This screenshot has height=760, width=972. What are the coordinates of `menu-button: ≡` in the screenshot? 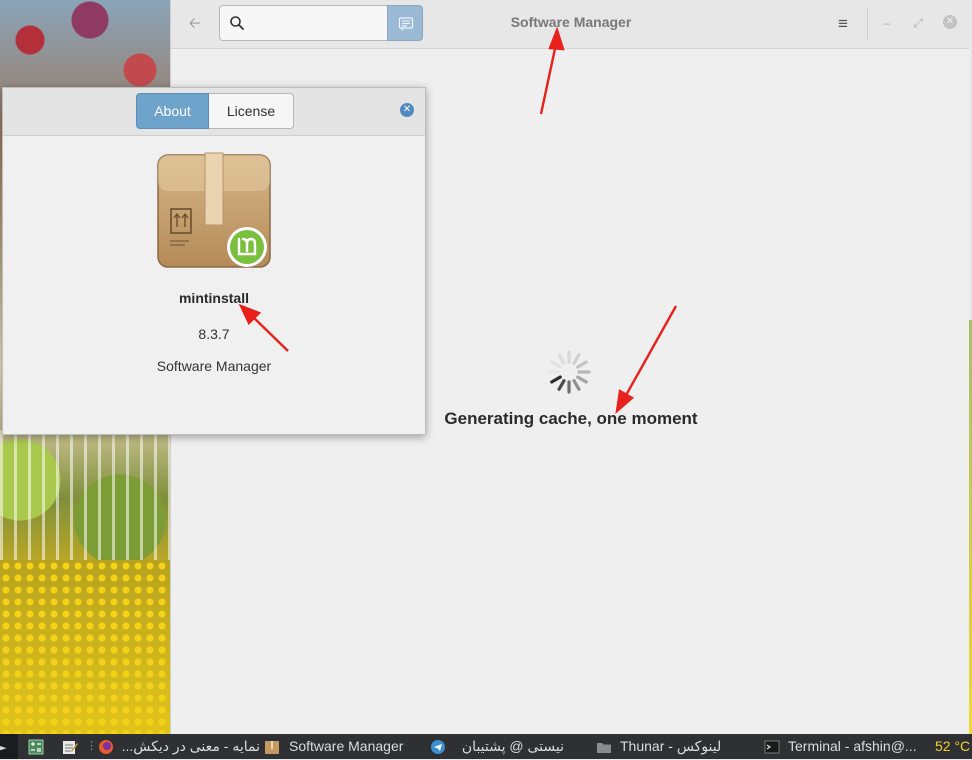 It's located at (843, 24).